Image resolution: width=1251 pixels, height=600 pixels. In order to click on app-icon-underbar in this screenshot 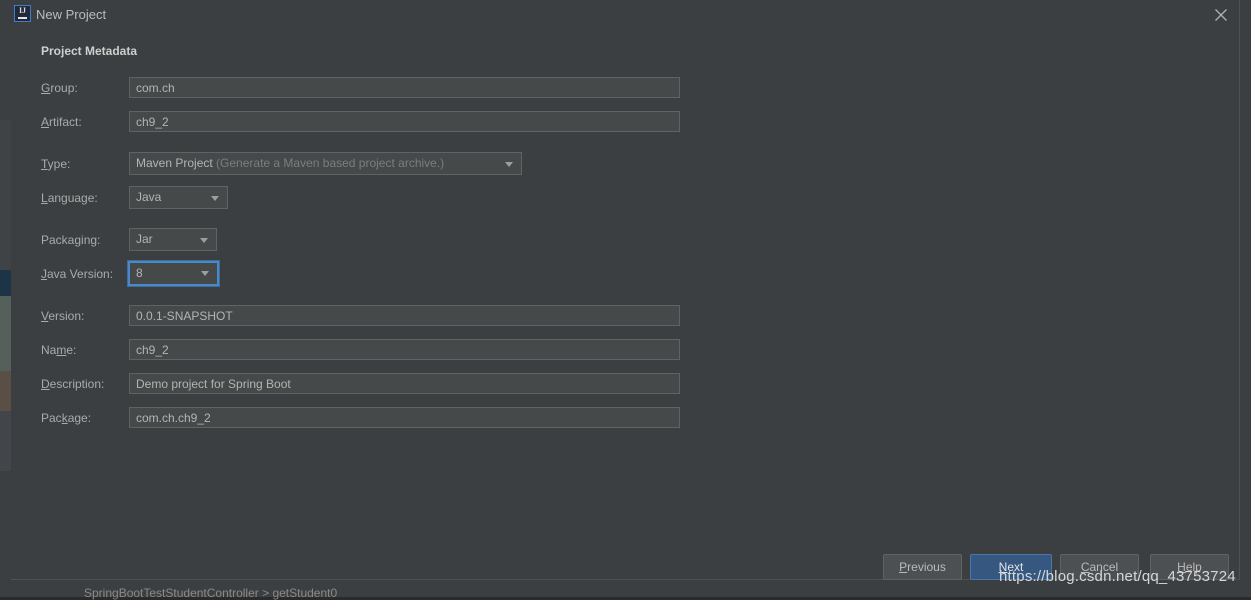, I will do `click(22, 18)`.